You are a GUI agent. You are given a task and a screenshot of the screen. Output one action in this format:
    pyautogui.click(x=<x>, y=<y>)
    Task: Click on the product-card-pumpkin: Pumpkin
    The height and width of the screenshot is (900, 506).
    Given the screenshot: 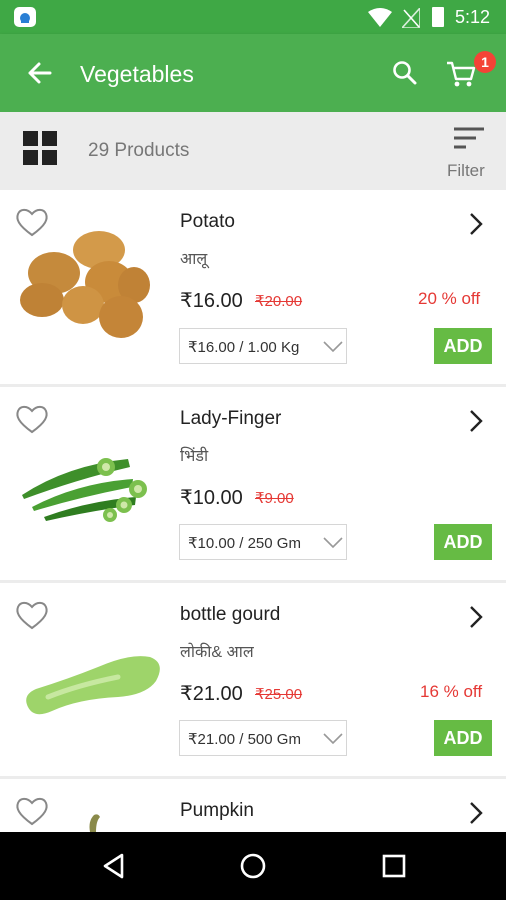 What is the action you would take?
    pyautogui.click(x=253, y=805)
    